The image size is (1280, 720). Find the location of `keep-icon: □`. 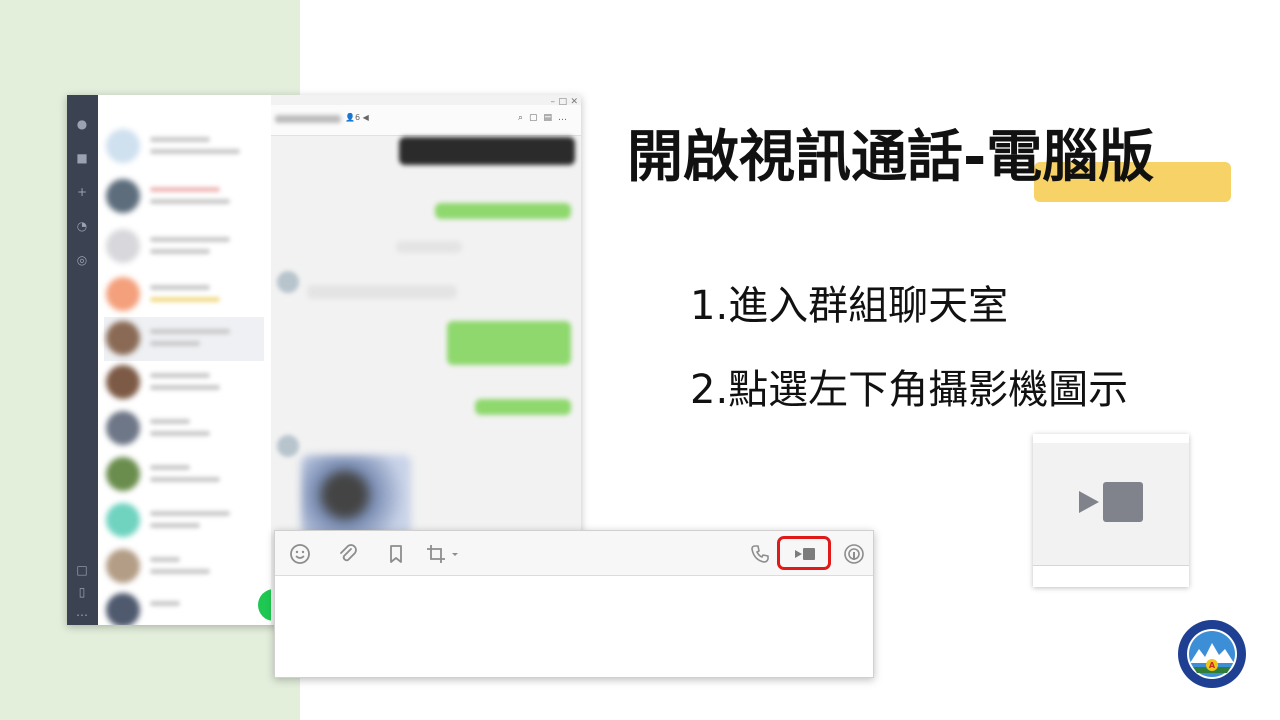

keep-icon: □ is located at coordinates (82, 570).